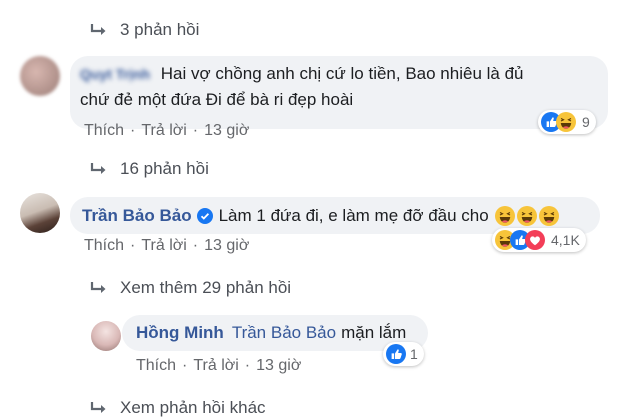  What do you see at coordinates (217, 99) in the screenshot?
I see `comment-text: chứ đẻ một đứa Đi để bà ri đẹp hoài` at bounding box center [217, 99].